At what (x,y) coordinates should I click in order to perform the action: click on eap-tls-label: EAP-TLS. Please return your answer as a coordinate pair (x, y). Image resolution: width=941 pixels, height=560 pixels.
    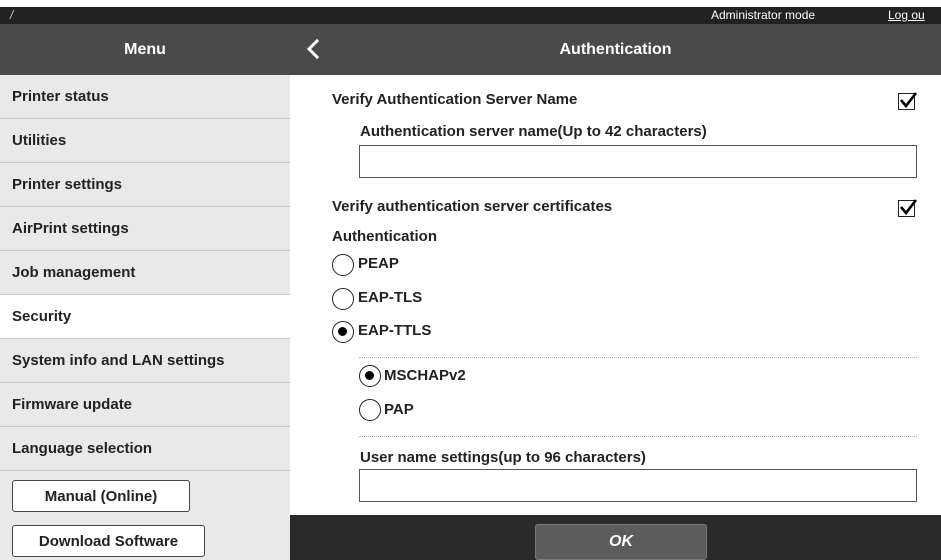
    Looking at the image, I should click on (390, 297).